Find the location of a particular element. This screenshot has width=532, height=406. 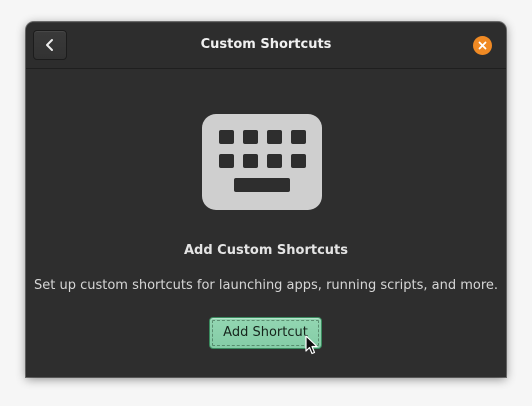

empty-state-heading: Add Custom Shortcuts is located at coordinates (266, 250).